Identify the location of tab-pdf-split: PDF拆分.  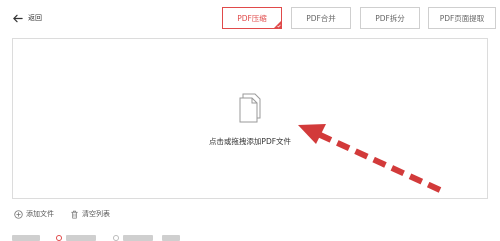
(390, 18).